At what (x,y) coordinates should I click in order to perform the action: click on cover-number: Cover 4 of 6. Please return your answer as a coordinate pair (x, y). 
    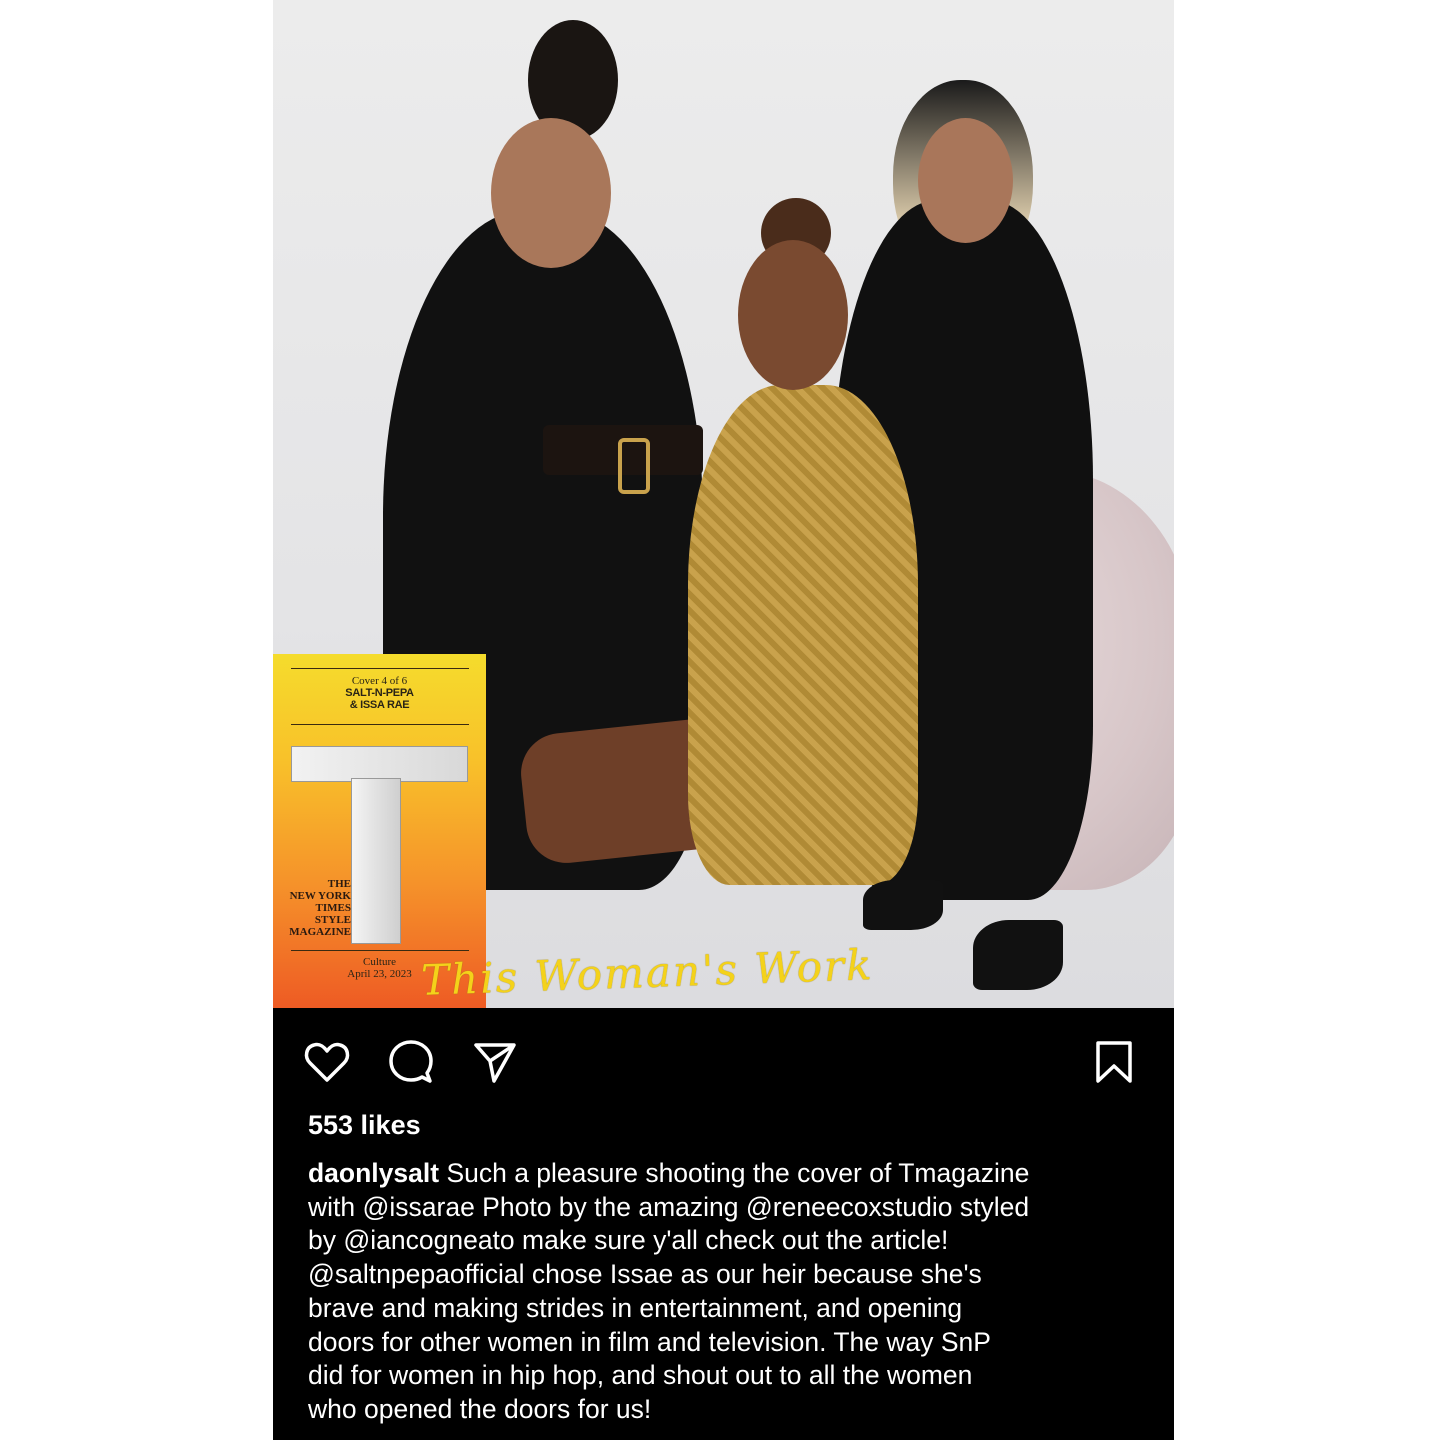
    Looking at the image, I should click on (379, 681).